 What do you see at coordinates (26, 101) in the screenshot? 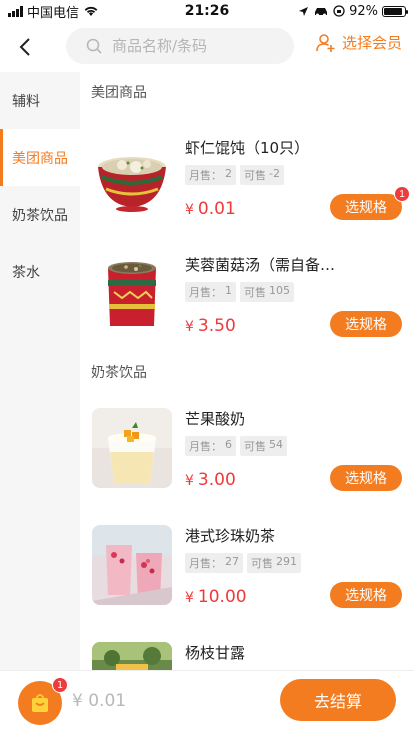
I see `sidebar-item-label: 辅料` at bounding box center [26, 101].